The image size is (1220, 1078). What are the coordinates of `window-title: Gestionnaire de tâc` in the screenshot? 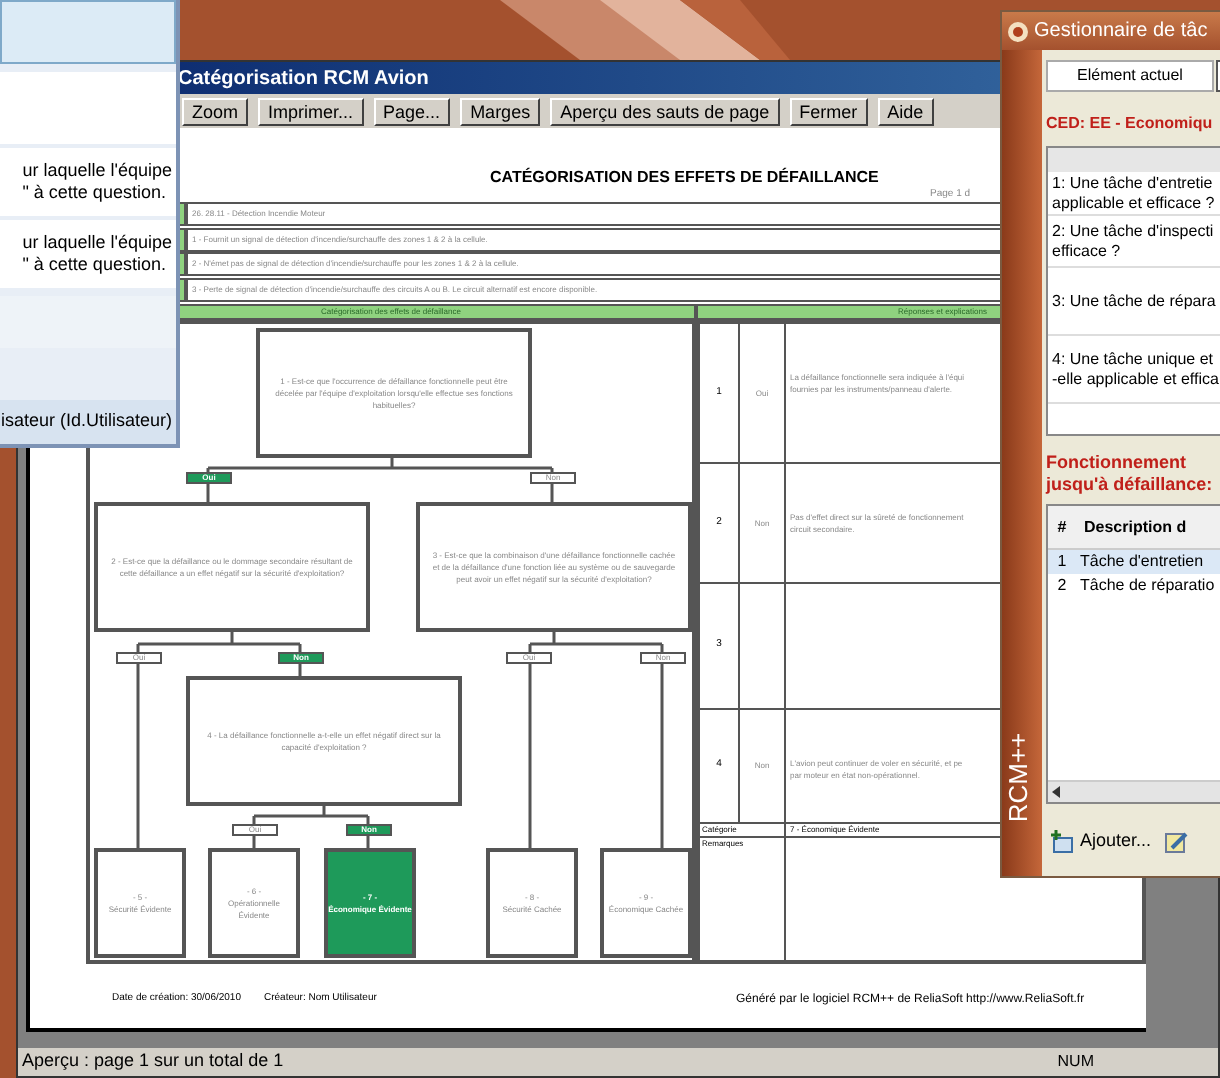 It's located at (1121, 32).